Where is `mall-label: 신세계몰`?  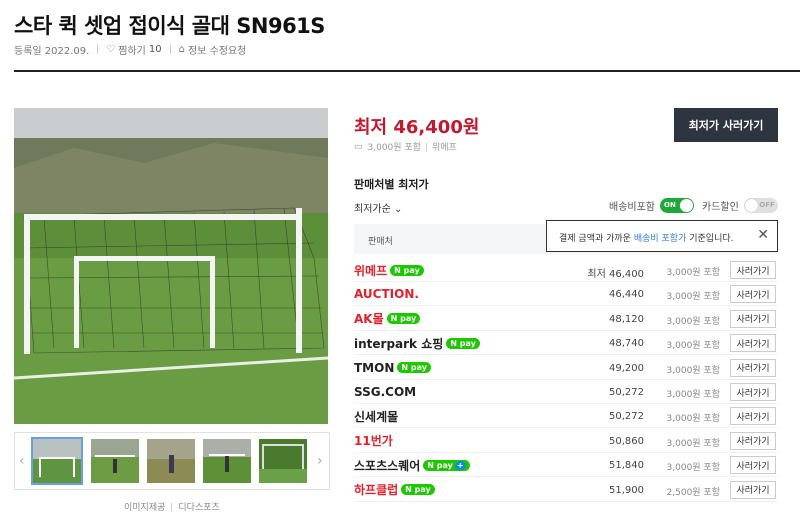
mall-label: 신세계몰 is located at coordinates (376, 416).